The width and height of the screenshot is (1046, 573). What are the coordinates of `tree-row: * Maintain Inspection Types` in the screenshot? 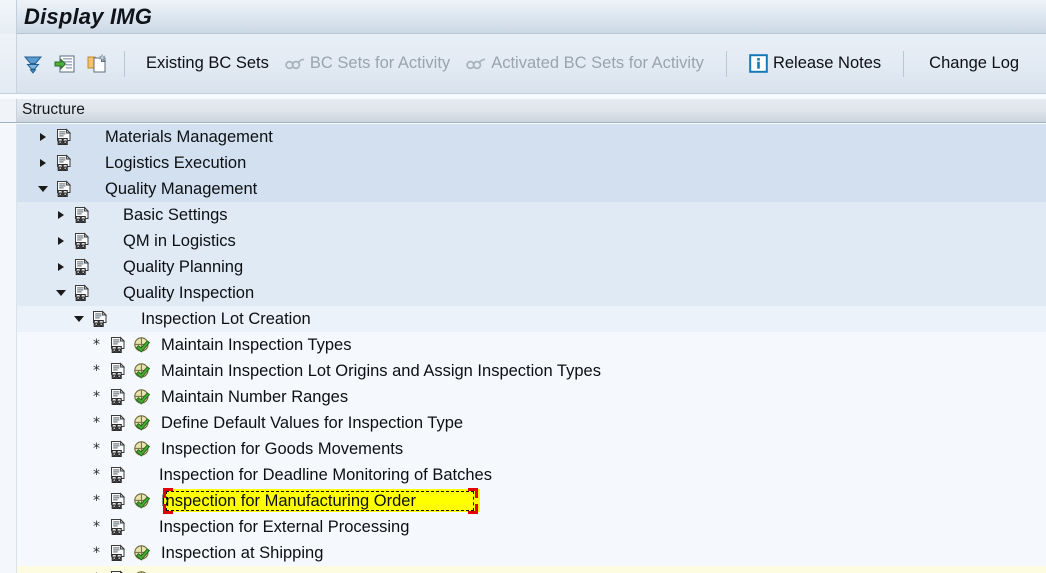 It's located at (523, 345).